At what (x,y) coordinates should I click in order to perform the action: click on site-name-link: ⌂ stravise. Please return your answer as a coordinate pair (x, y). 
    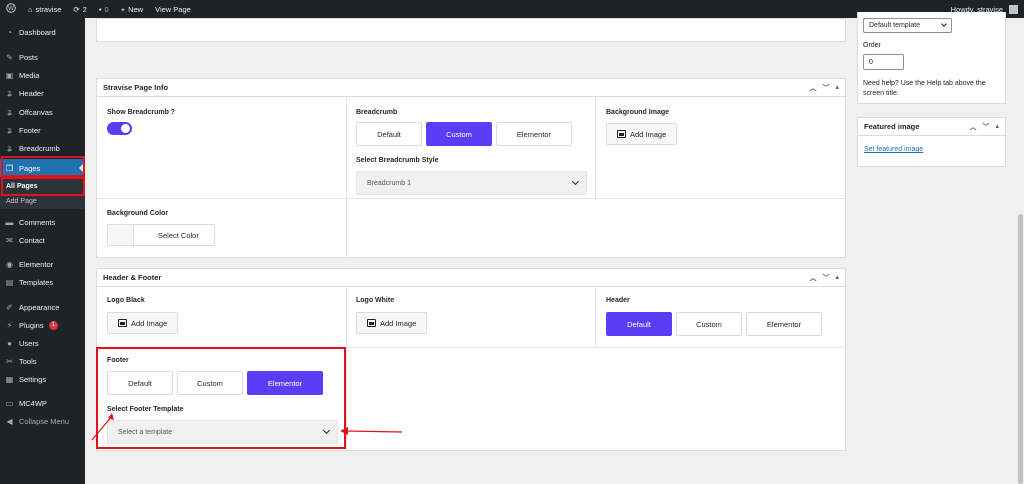
    Looking at the image, I should click on (44, 9).